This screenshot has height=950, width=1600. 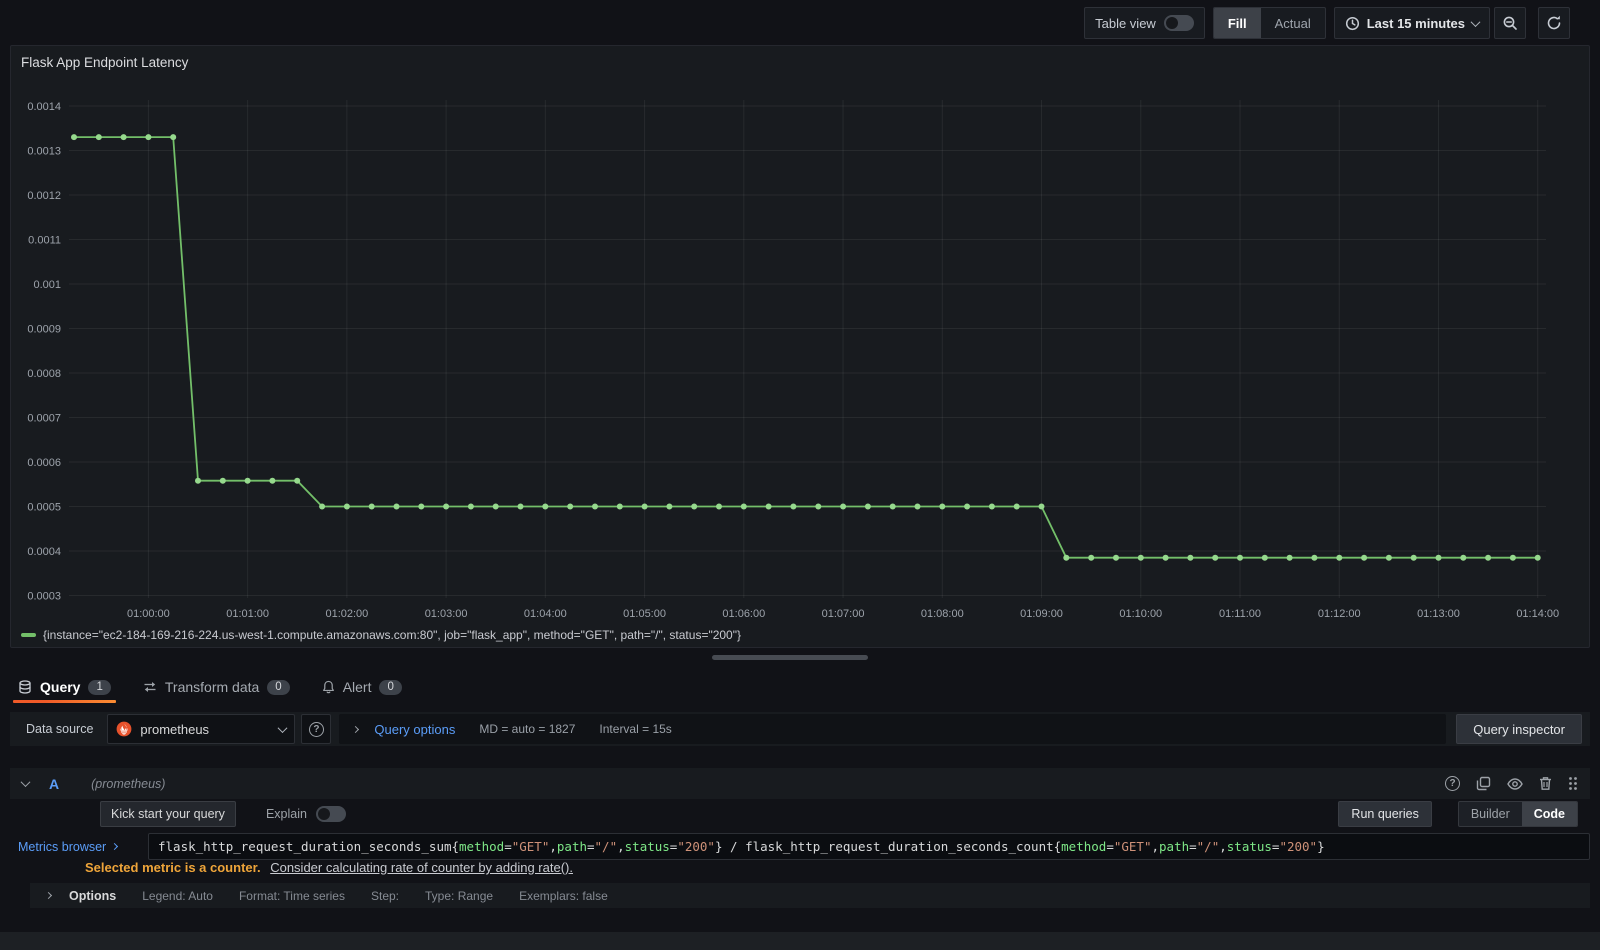 I want to click on y-axis-tick-label: 0.0014, so click(x=44, y=107).